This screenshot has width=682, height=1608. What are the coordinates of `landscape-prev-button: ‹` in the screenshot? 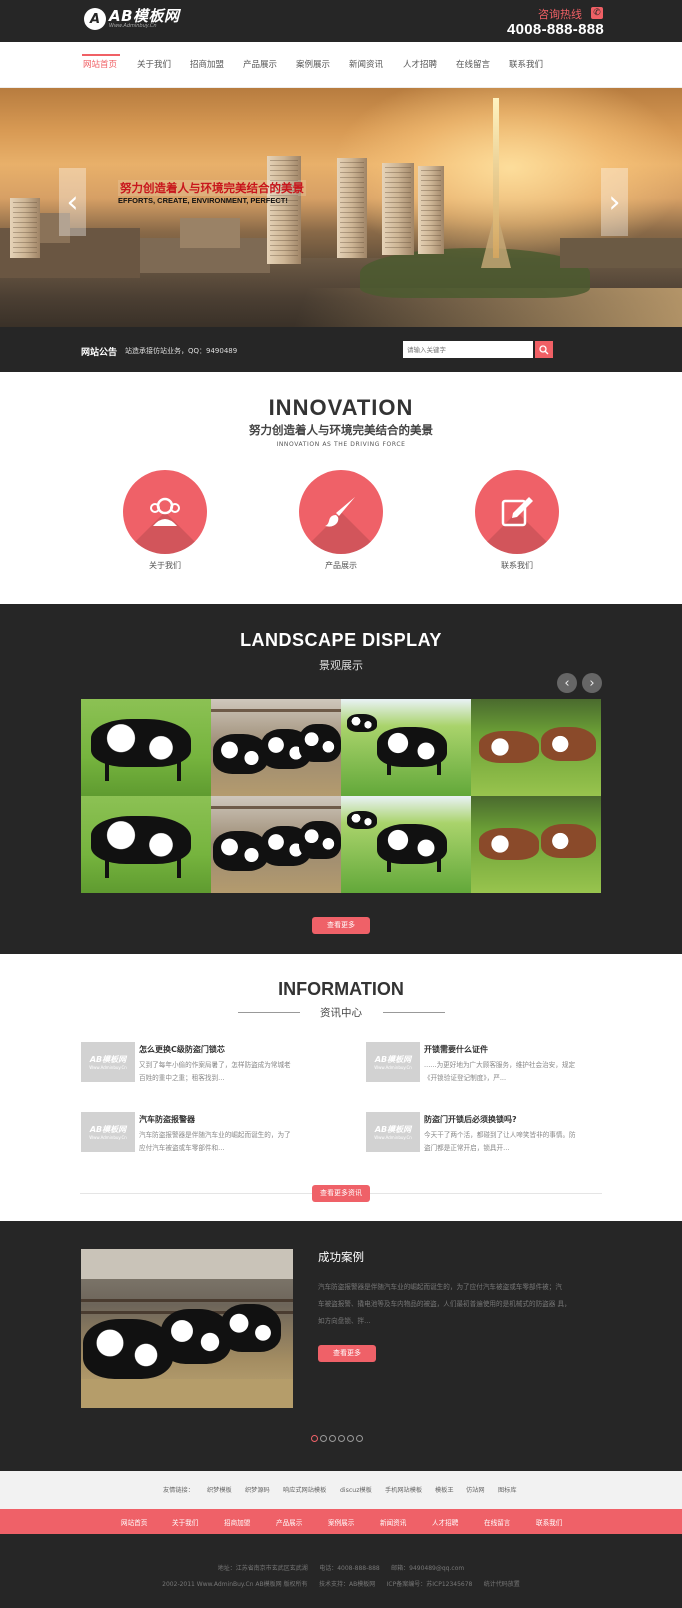 It's located at (567, 683).